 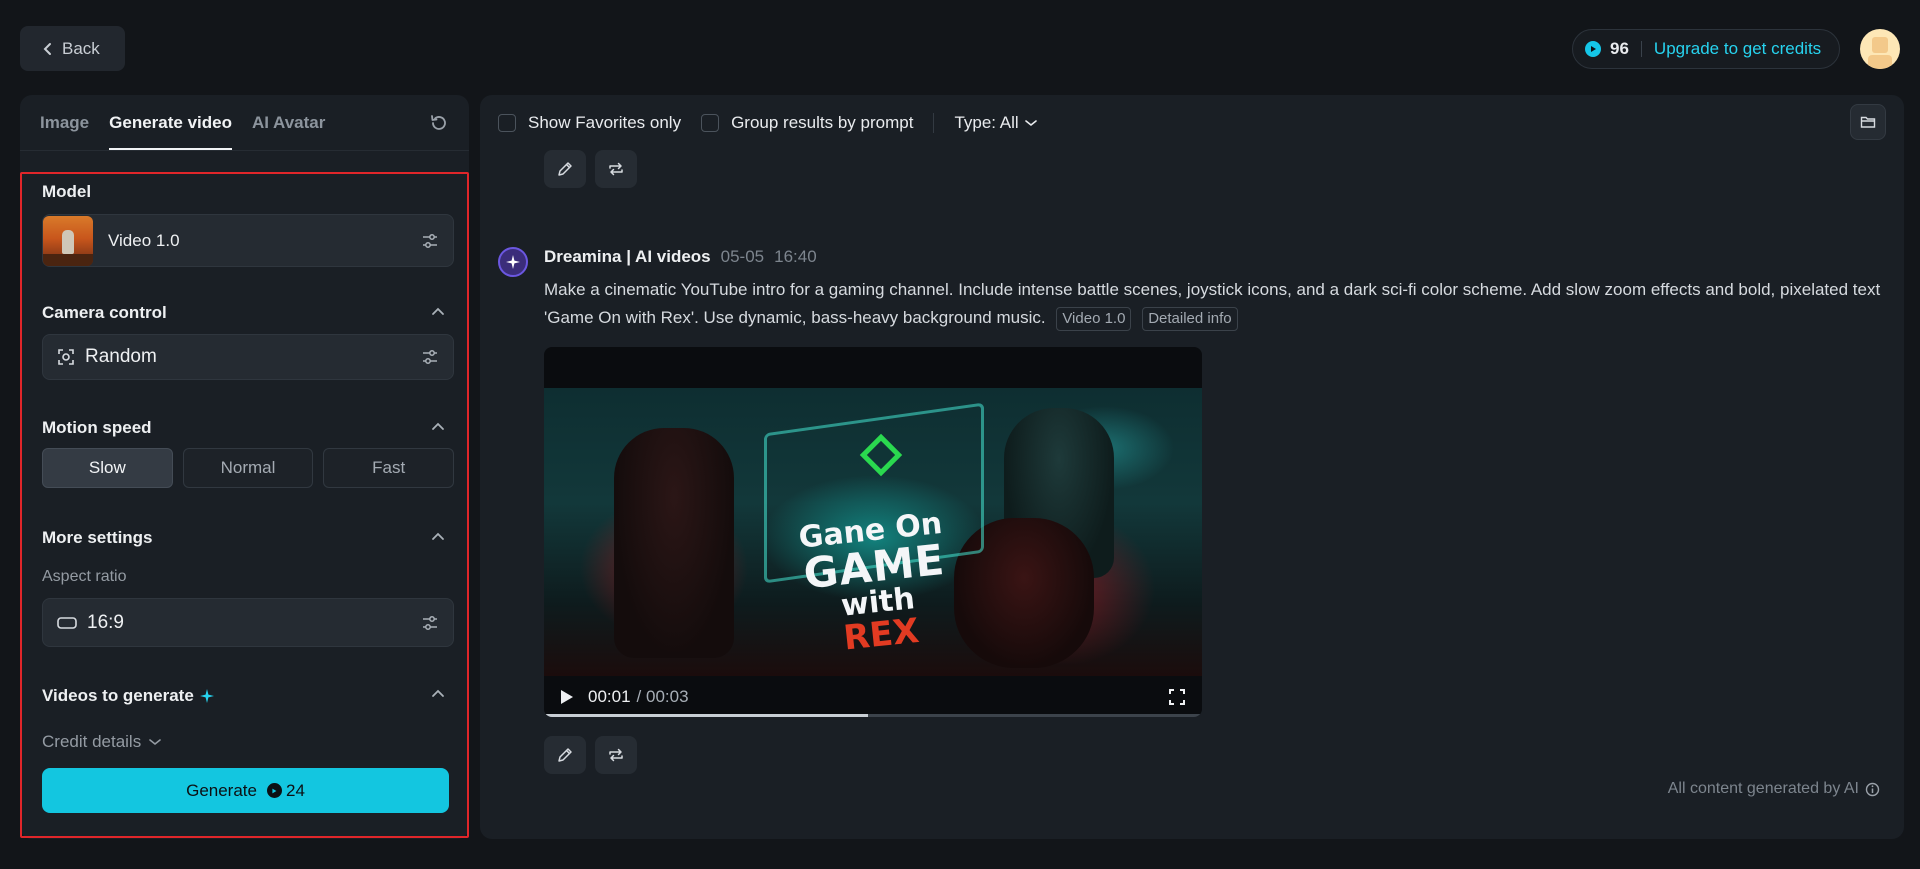 What do you see at coordinates (875, 584) in the screenshot?
I see `video-title-overlay: Gane On GAME with REX` at bounding box center [875, 584].